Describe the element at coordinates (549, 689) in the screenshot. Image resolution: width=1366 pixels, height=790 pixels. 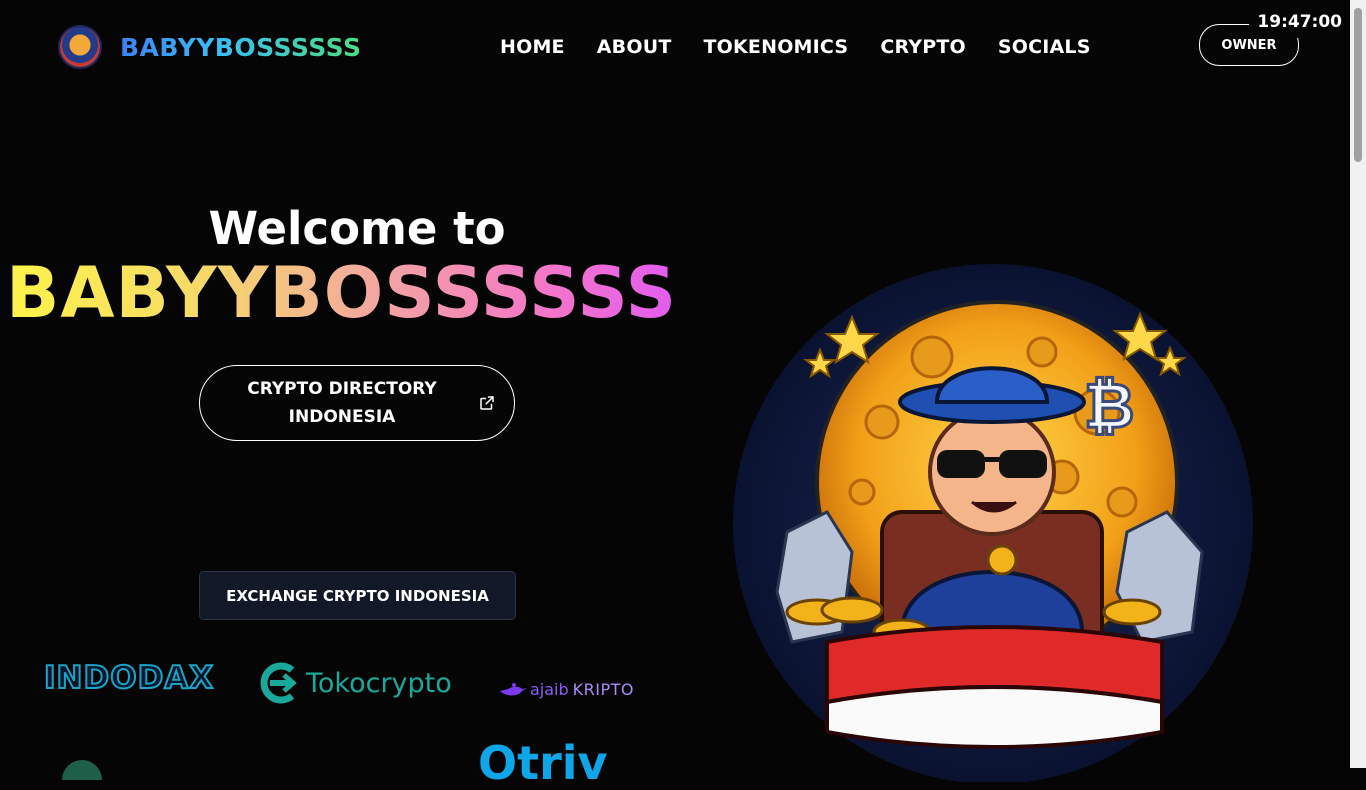
I see `ajaib-prefix: ajaib` at that location.